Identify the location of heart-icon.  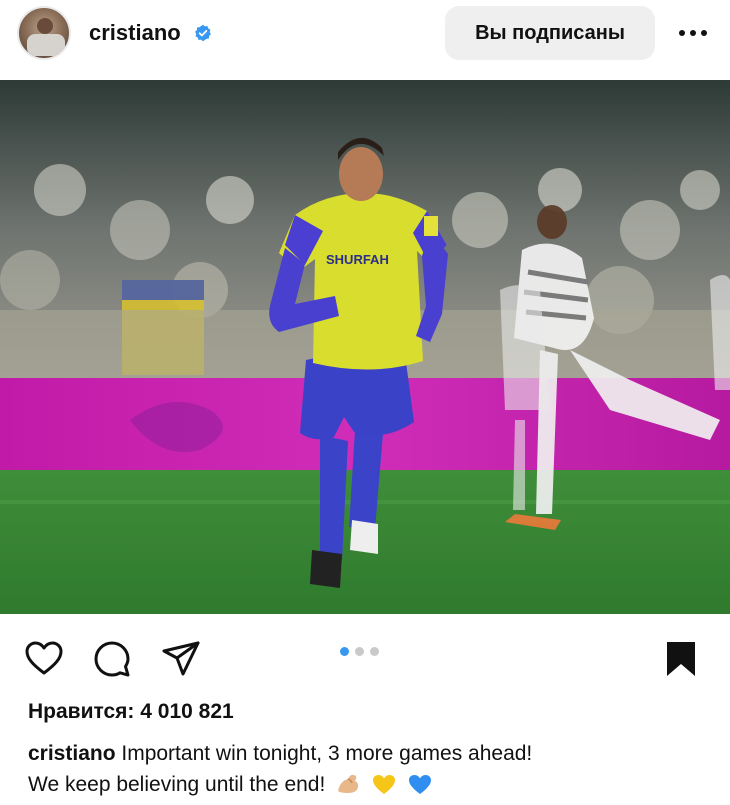
(44, 658).